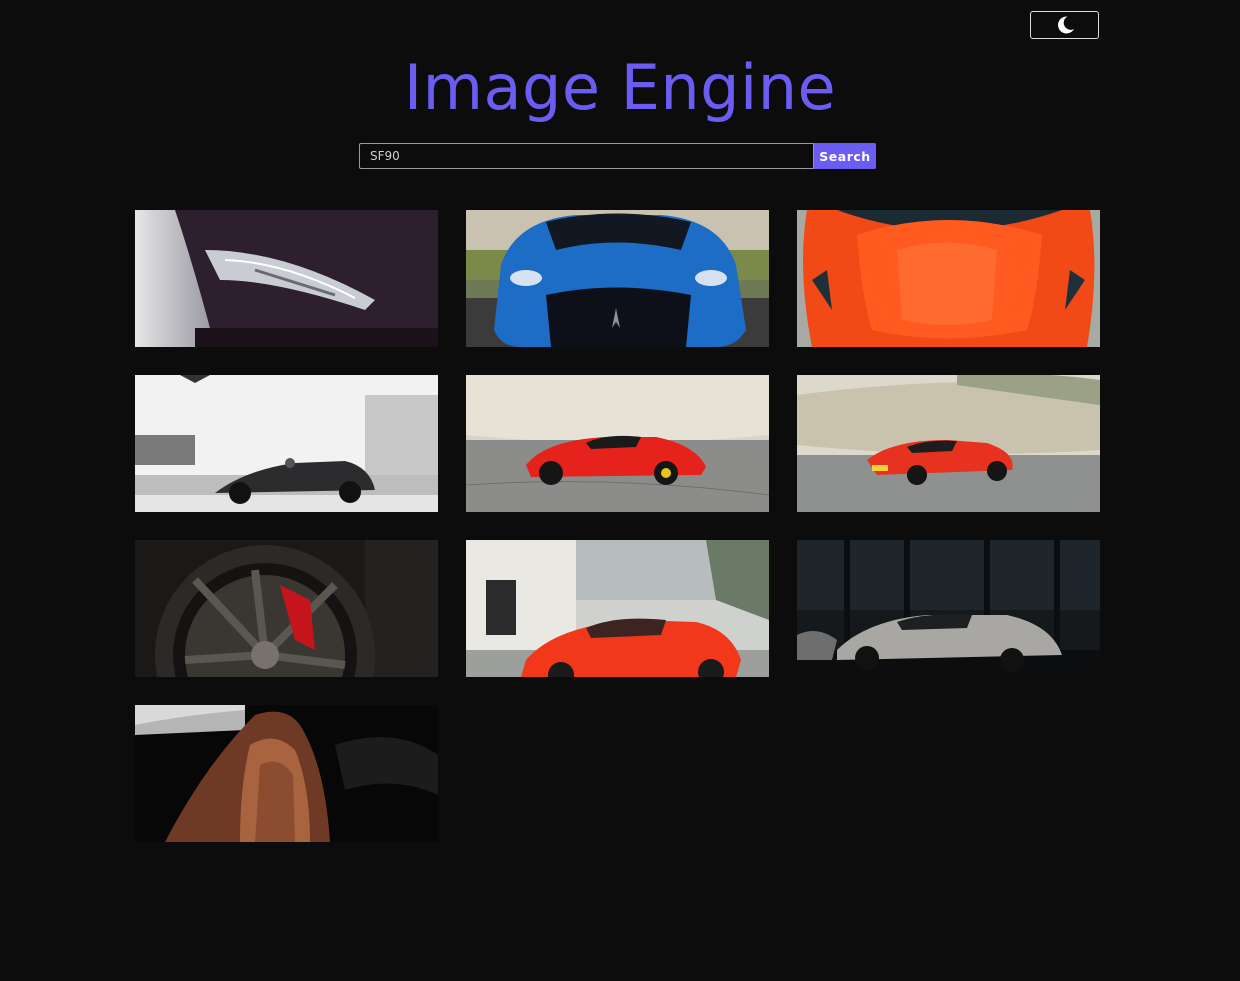  I want to click on search-input, so click(586, 156).